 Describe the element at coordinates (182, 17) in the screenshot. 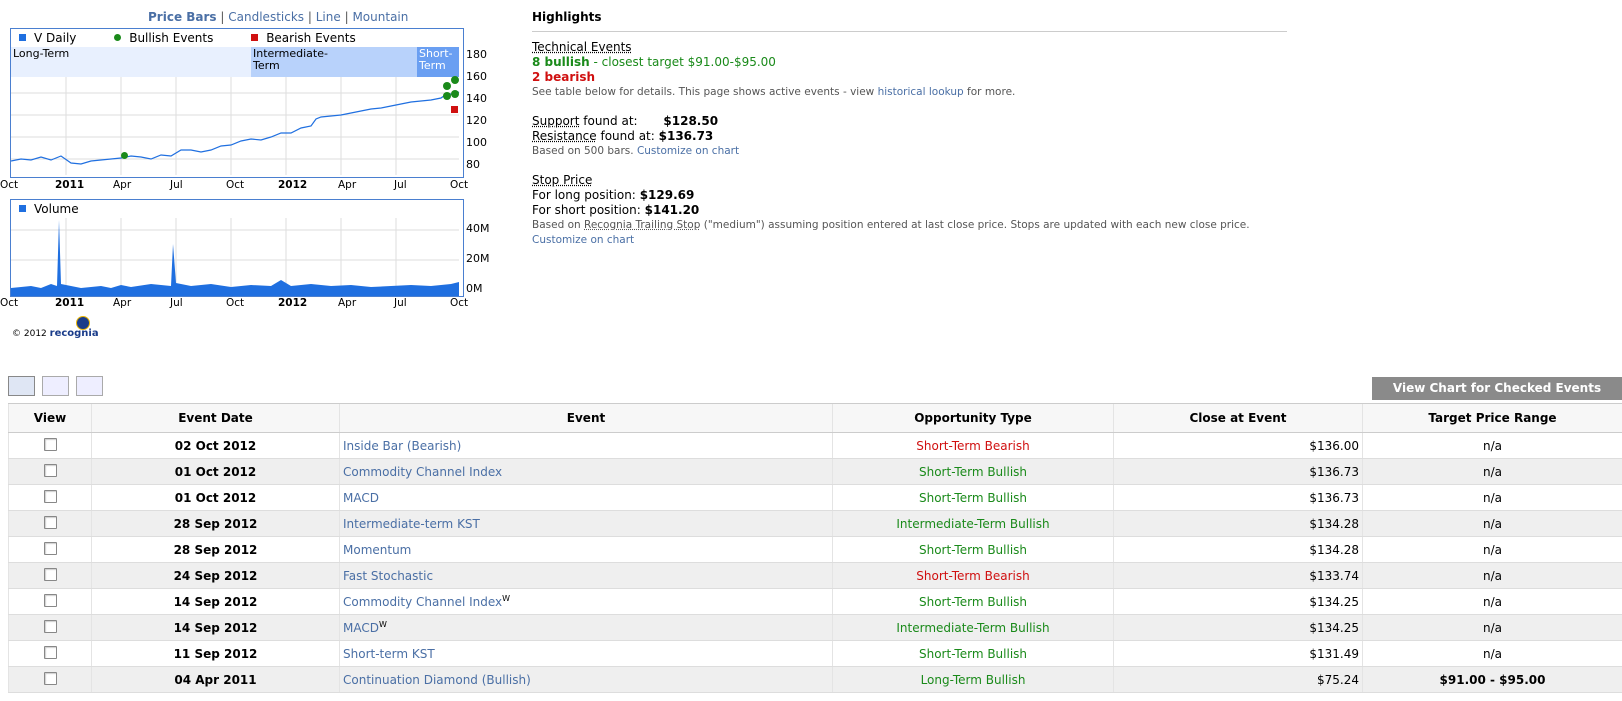

I see `tab-price-bars: Price Bars` at that location.